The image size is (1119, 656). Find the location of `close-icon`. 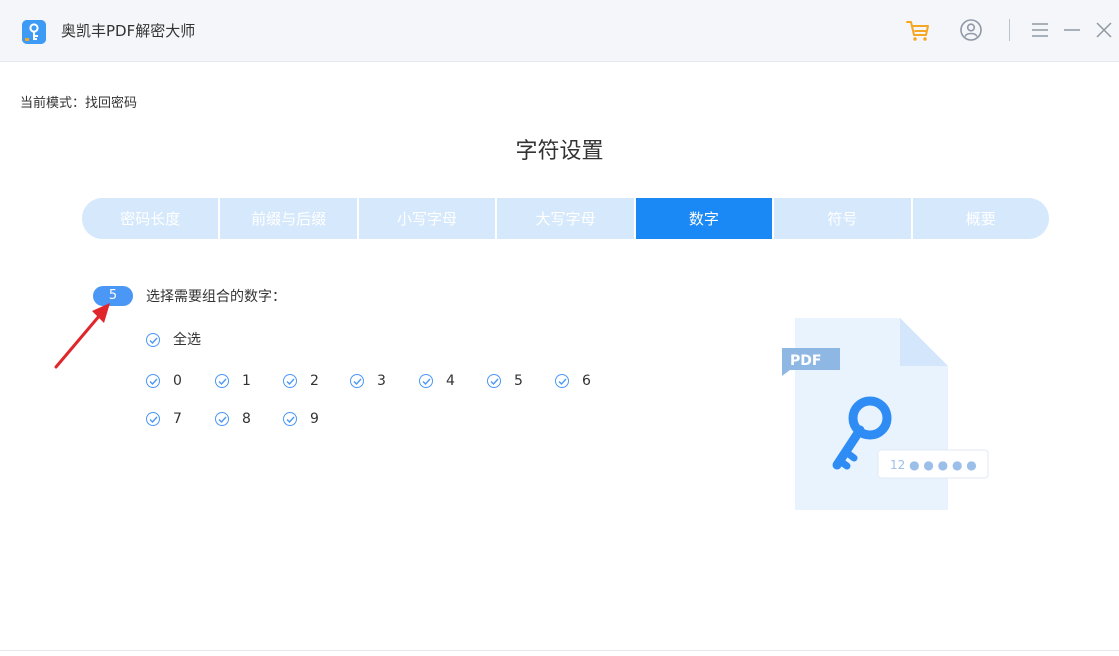

close-icon is located at coordinates (1104, 30).